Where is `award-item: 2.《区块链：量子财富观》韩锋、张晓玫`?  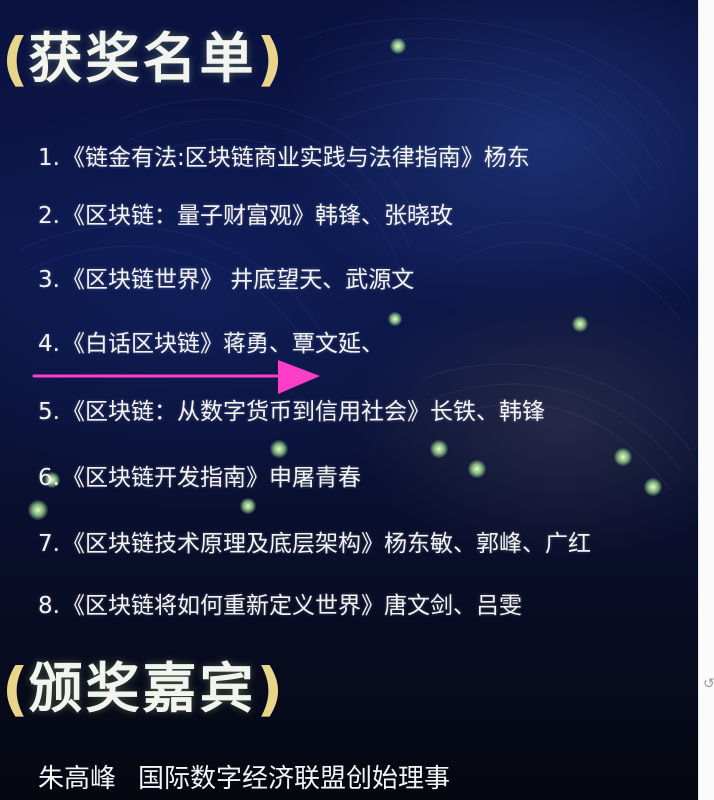 award-item: 2.《区块链：量子财富观》韩锋、张晓玫 is located at coordinates (245, 213).